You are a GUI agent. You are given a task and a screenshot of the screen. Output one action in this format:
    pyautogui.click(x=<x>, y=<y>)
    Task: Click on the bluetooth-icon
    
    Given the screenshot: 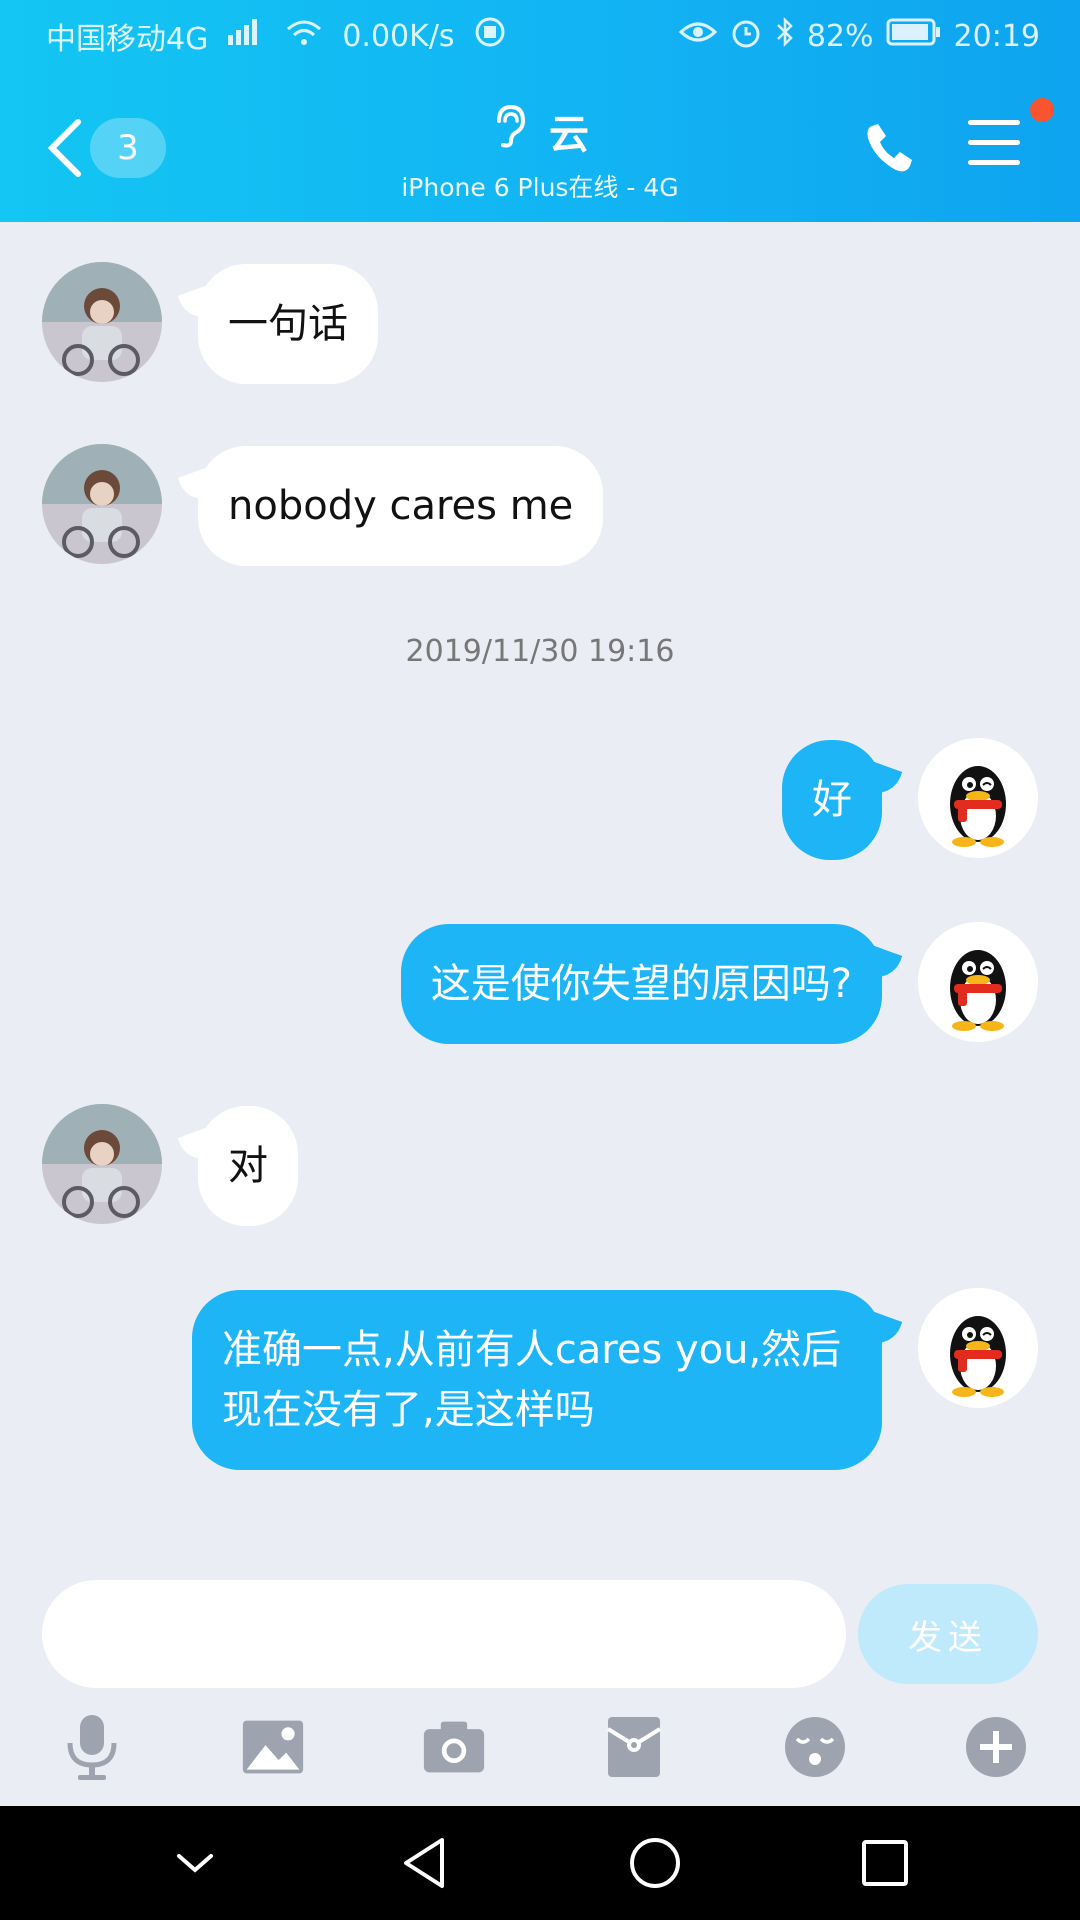 What is the action you would take?
    pyautogui.click(x=785, y=36)
    